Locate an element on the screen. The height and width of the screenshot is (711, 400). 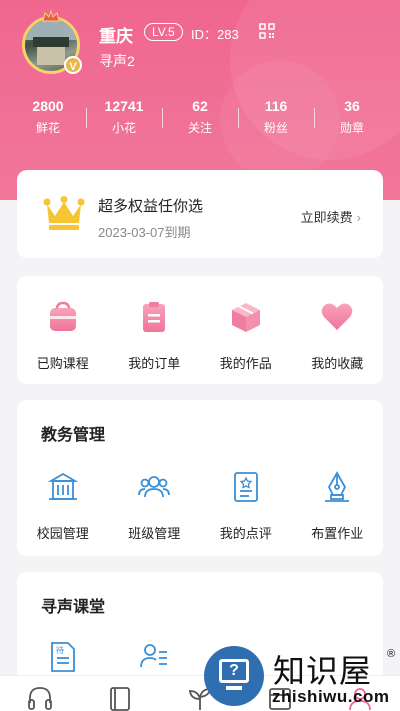
stats-row: 2800 鲜花 12741 小花 62 关注 116 粉丝 36 勋章 is located at coordinates (200, 120).